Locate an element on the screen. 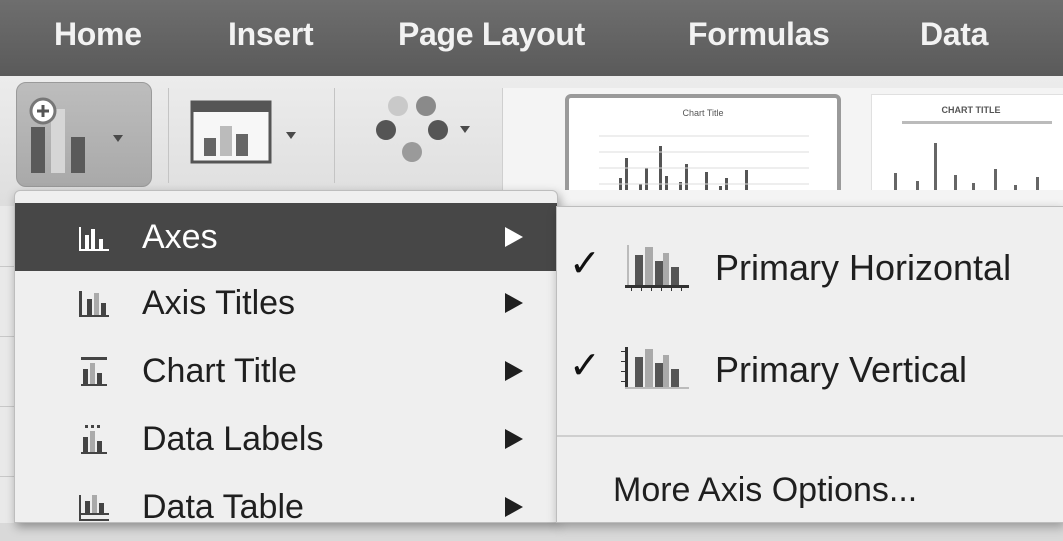 The width and height of the screenshot is (1063, 541). chart-styles-gallery: Chart Title CHART TITLE is located at coordinates (782, 151).